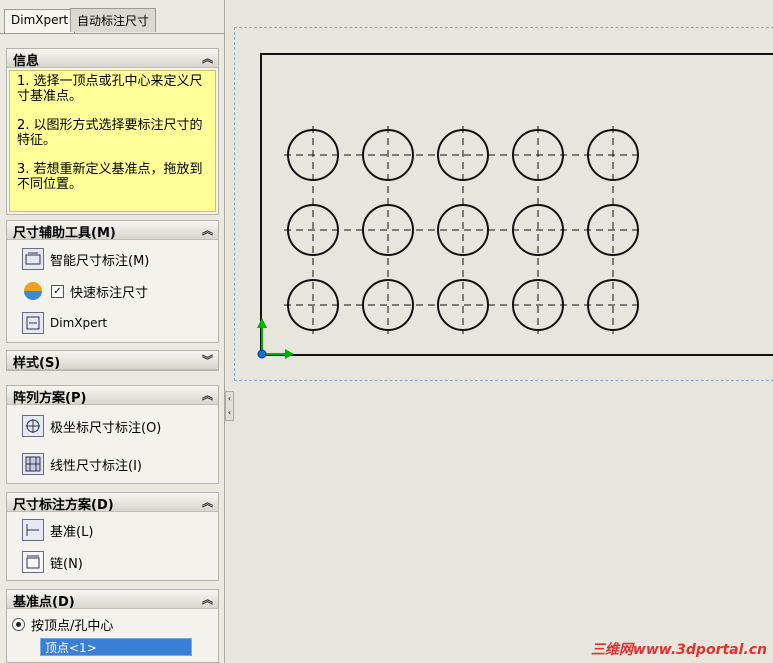  What do you see at coordinates (52, 562) in the screenshot?
I see `chain-button: 链(N)` at bounding box center [52, 562].